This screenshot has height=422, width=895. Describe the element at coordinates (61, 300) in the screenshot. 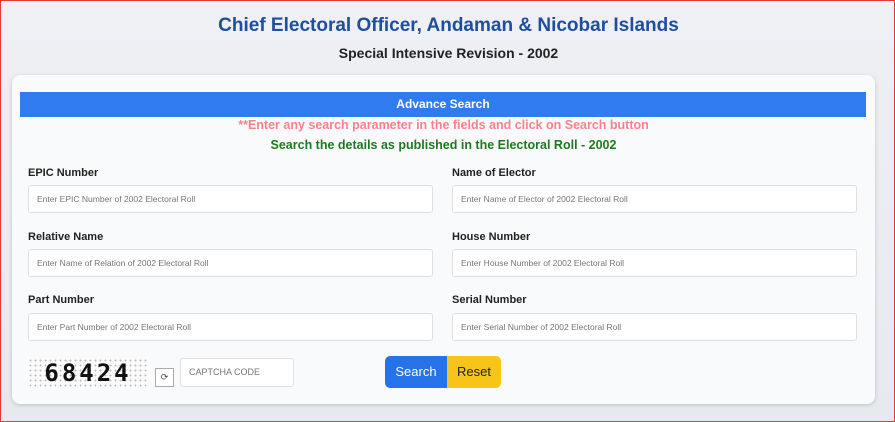

I see `part-number-label: Part Number` at that location.